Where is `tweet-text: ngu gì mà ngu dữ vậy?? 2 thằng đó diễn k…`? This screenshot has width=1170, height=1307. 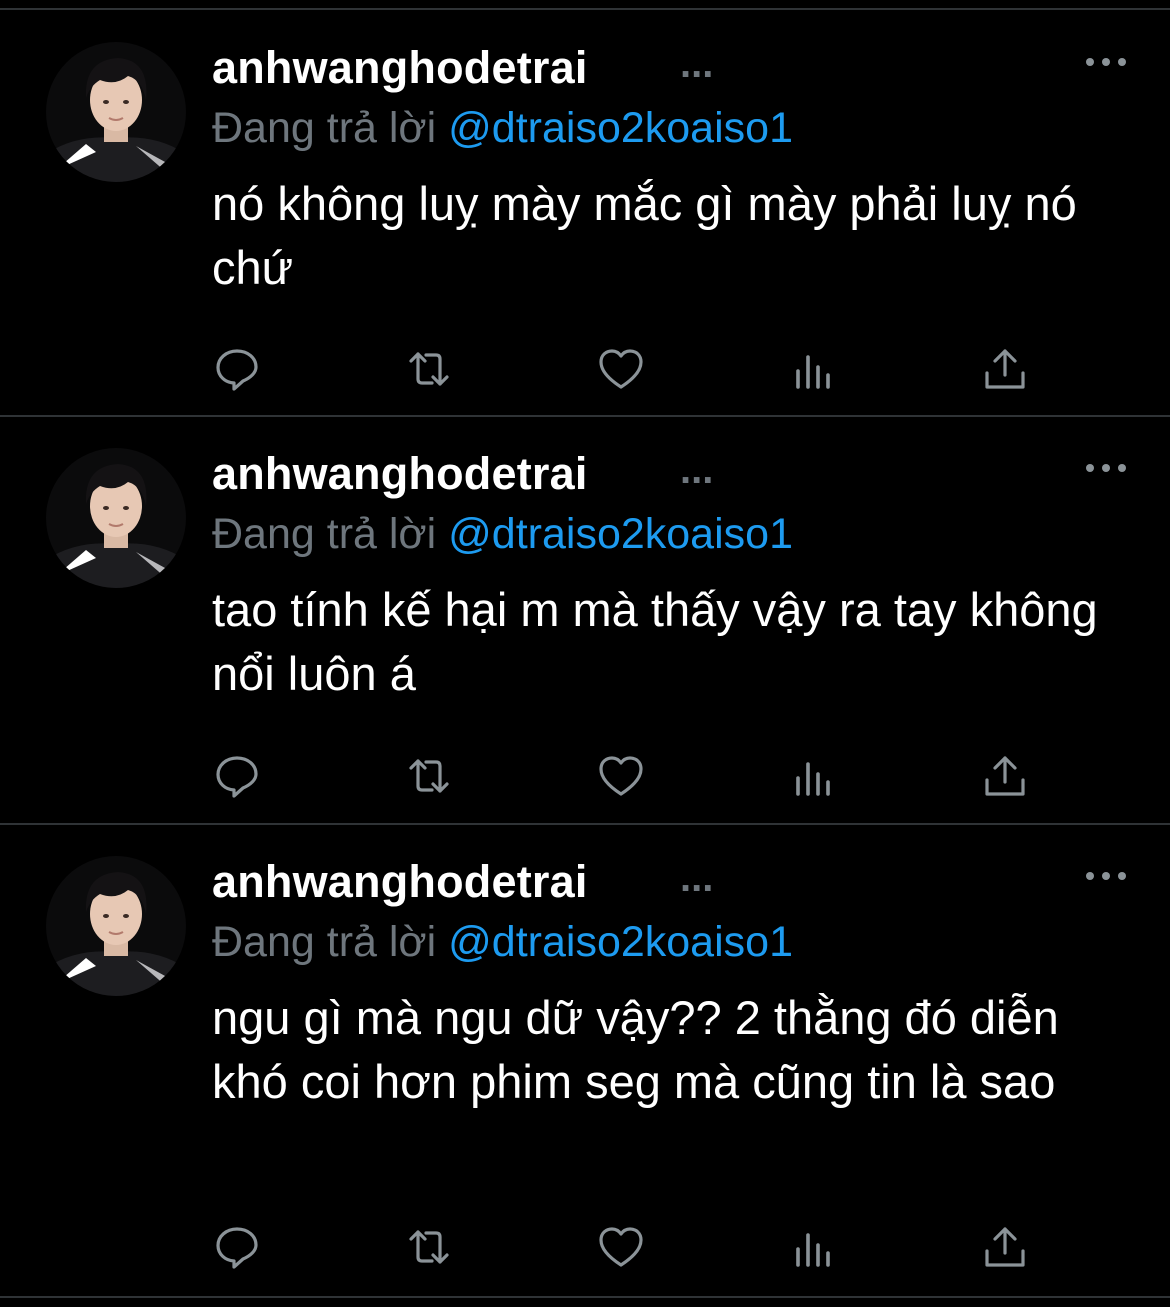
tweet-text: ngu gì mà ngu dữ vậy?? 2 thằng đó diễn k… is located at coordinates (635, 1049).